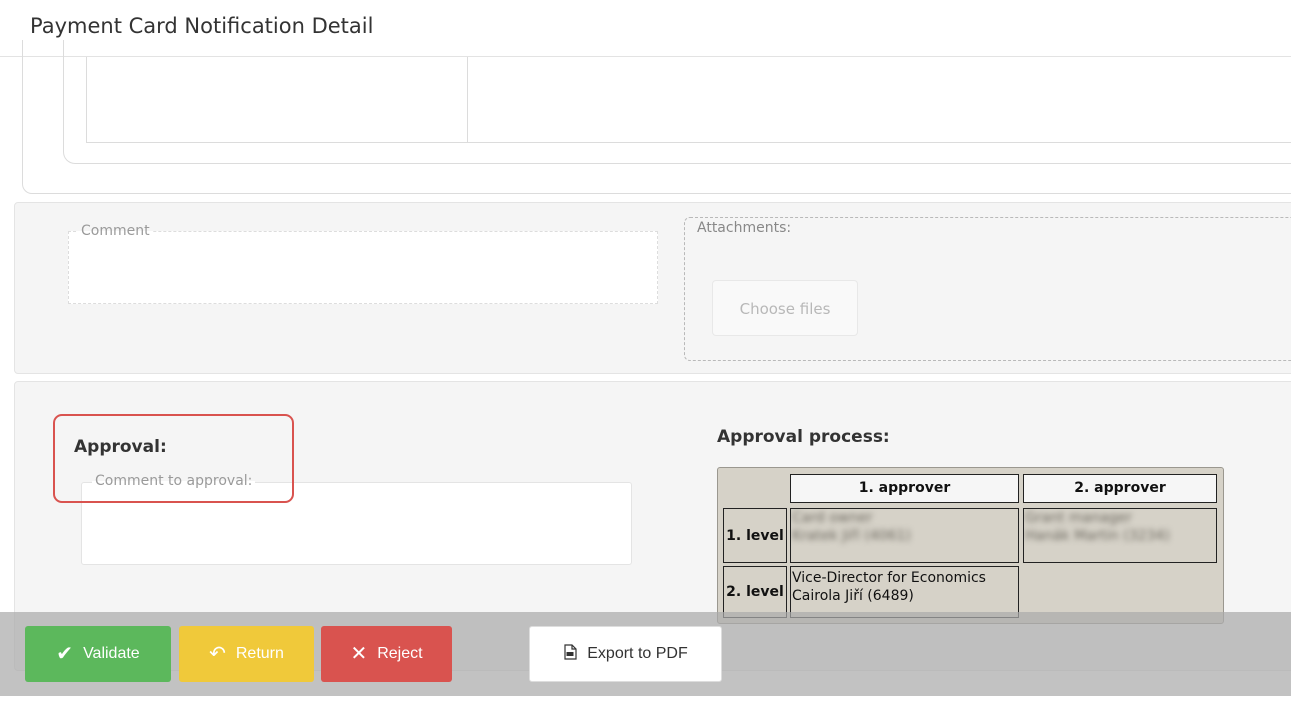 The height and width of the screenshot is (705, 1291). I want to click on column-header-approver-2: 2. approver, so click(1120, 488).